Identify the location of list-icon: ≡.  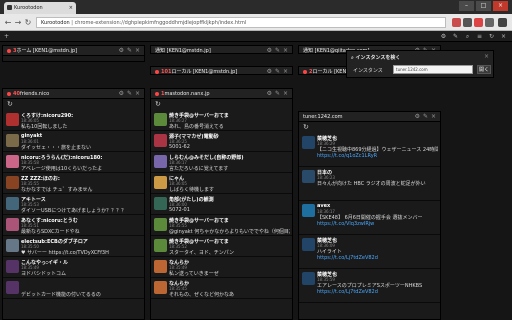
(479, 36).